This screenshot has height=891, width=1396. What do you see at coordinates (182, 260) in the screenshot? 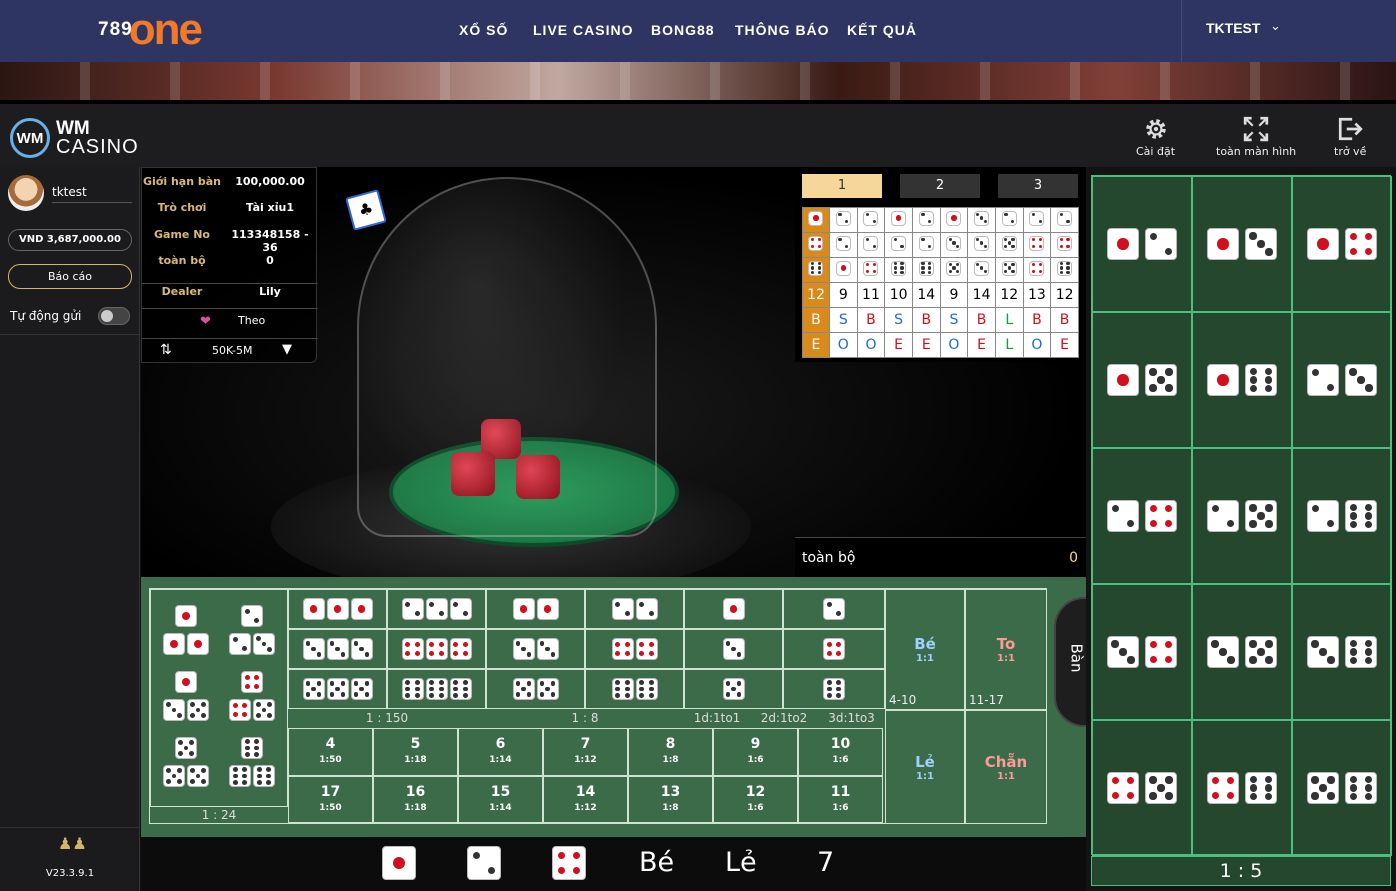
I see `info-key: toàn bộ` at bounding box center [182, 260].